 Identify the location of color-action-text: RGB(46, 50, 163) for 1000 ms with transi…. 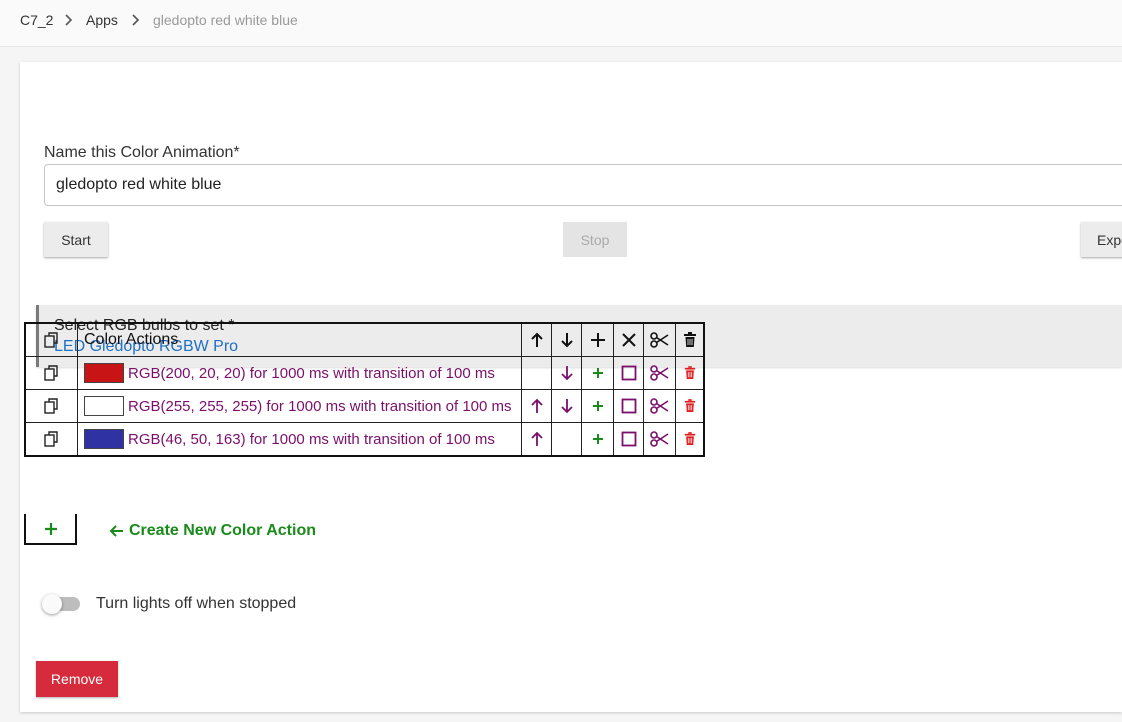
(311, 439).